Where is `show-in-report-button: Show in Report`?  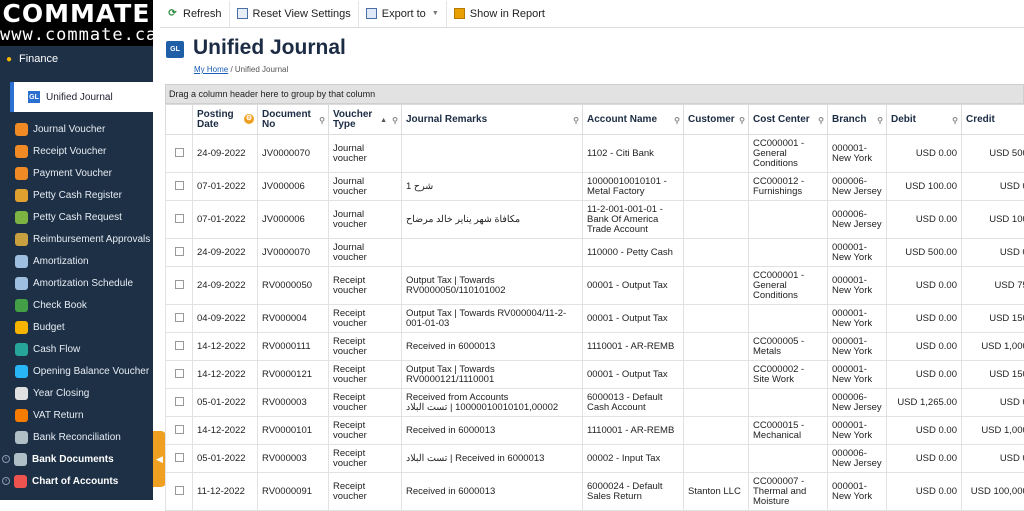
show-in-report-button: Show in Report is located at coordinates (499, 14).